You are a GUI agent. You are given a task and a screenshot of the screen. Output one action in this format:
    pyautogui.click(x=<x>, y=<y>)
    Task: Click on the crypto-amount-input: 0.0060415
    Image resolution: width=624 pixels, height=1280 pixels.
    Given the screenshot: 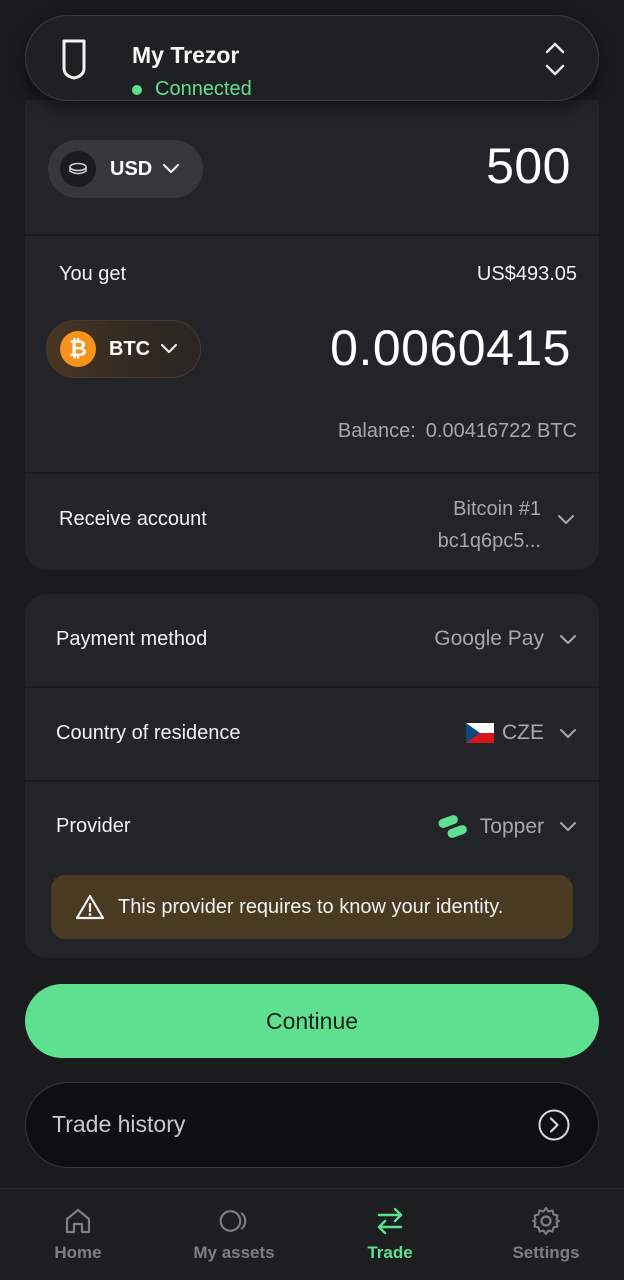 What is the action you would take?
    pyautogui.click(x=450, y=348)
    